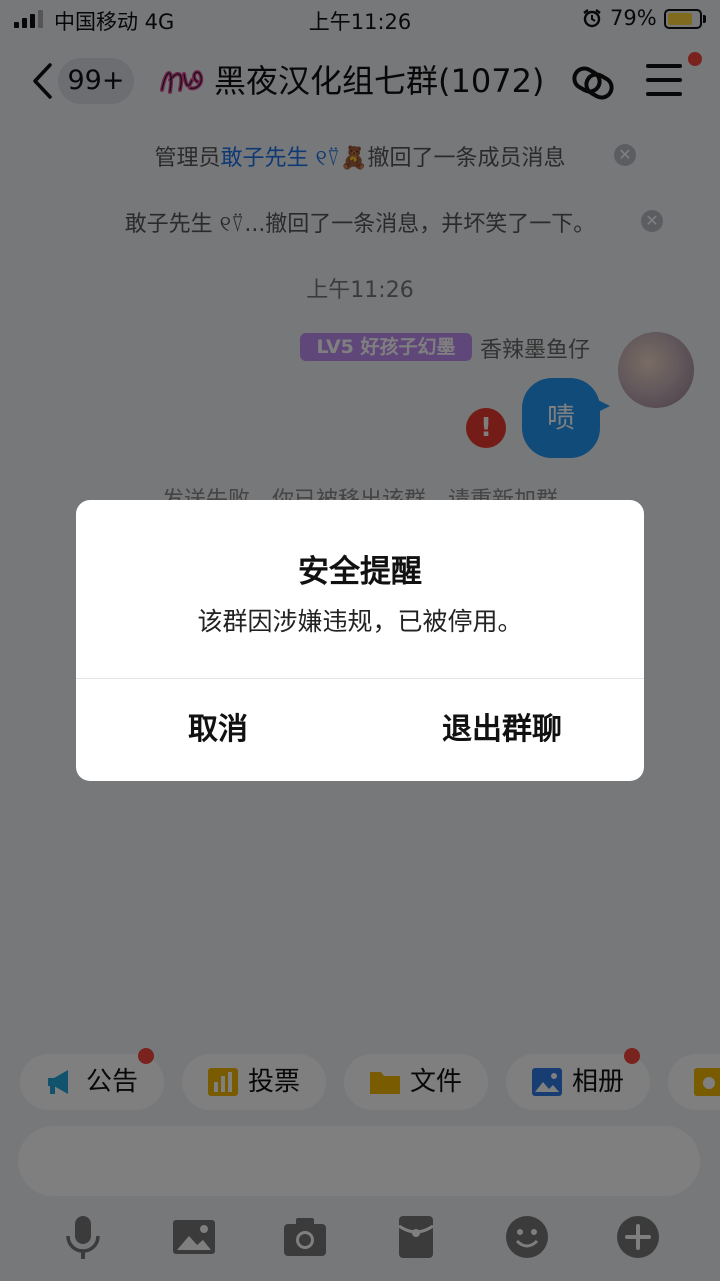 Image resolution: width=720 pixels, height=1281 pixels. Describe the element at coordinates (360, 572) in the screenshot. I see `dialog-title: 安全提醒` at that location.